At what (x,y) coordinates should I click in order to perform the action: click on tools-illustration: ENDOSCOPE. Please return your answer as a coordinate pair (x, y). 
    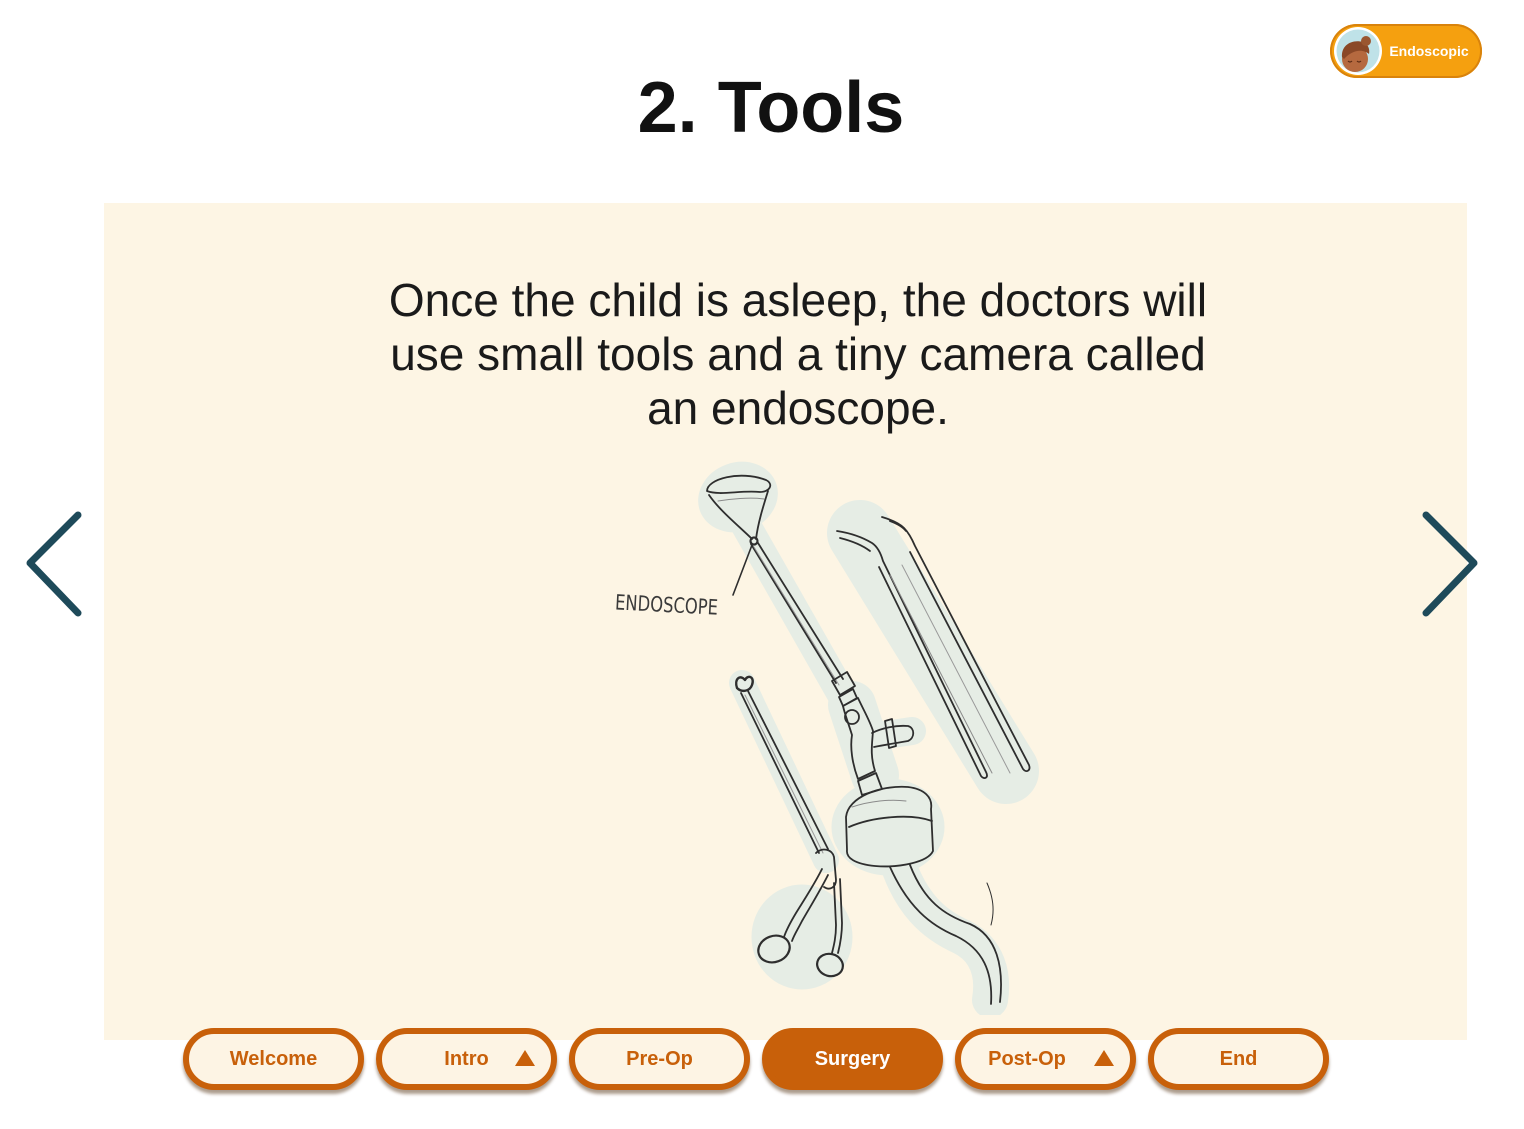
    Looking at the image, I should click on (826, 738).